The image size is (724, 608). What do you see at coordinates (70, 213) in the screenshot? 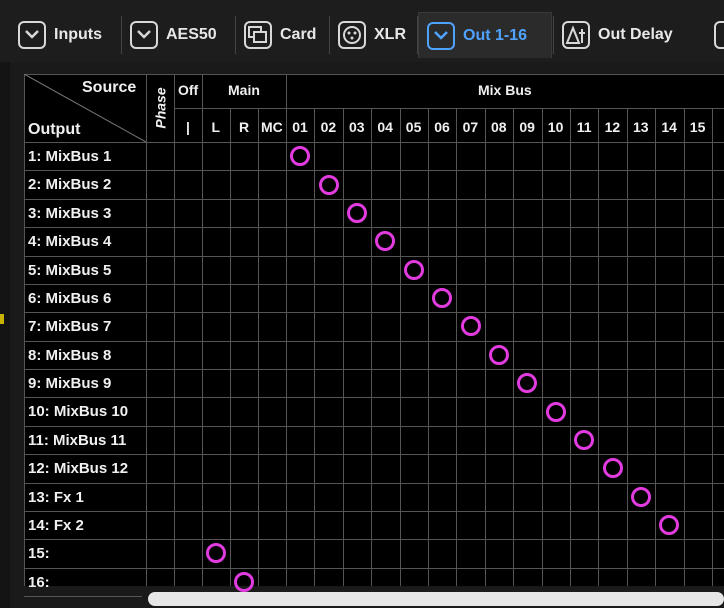
I see `output-row-label: 3: MixBus 3` at bounding box center [70, 213].